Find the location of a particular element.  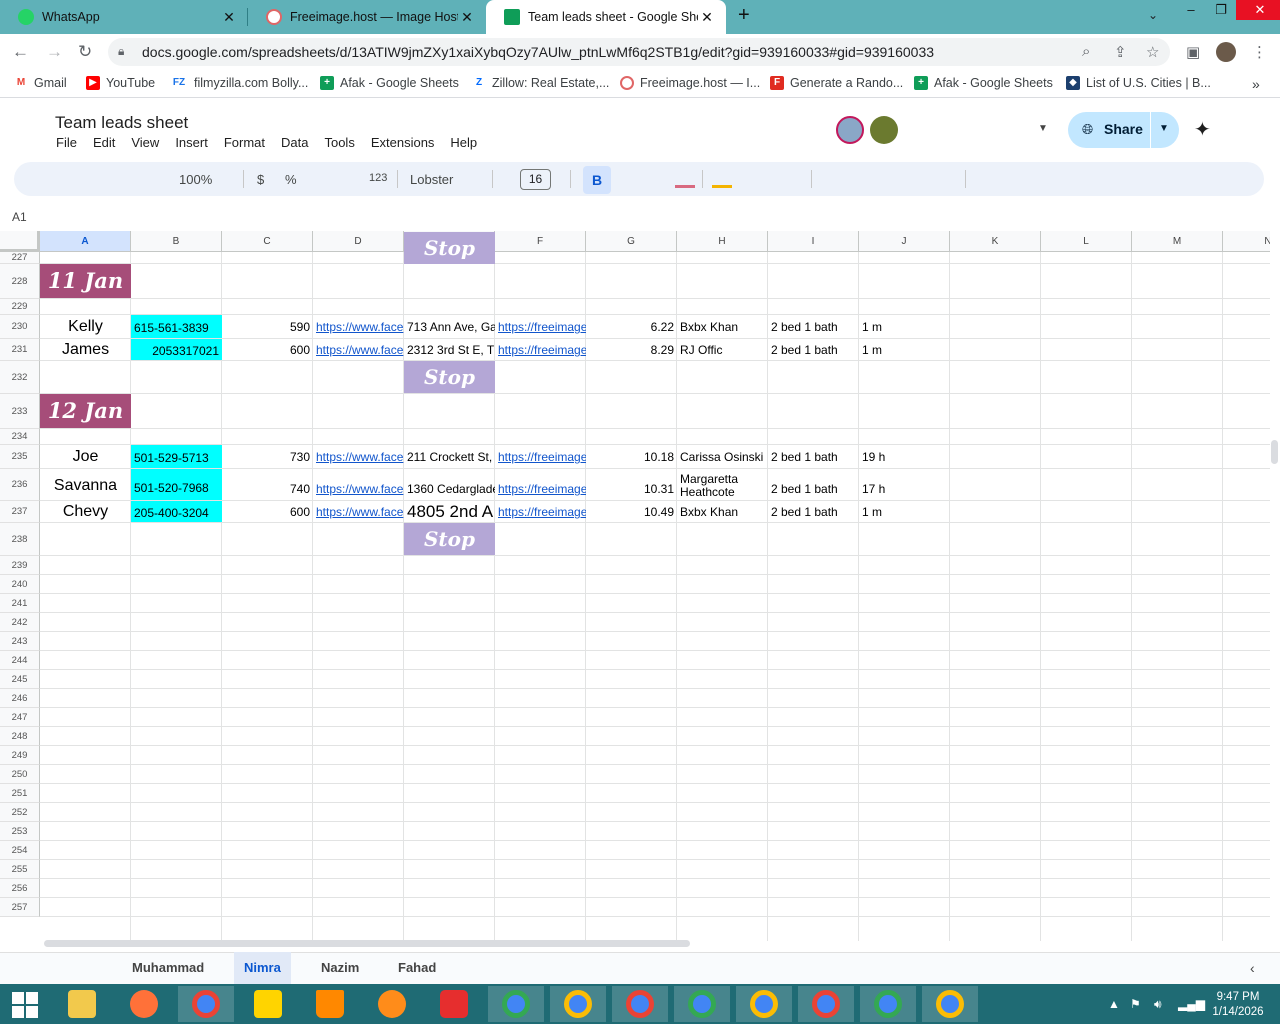

column-header-k: K is located at coordinates (995, 241).